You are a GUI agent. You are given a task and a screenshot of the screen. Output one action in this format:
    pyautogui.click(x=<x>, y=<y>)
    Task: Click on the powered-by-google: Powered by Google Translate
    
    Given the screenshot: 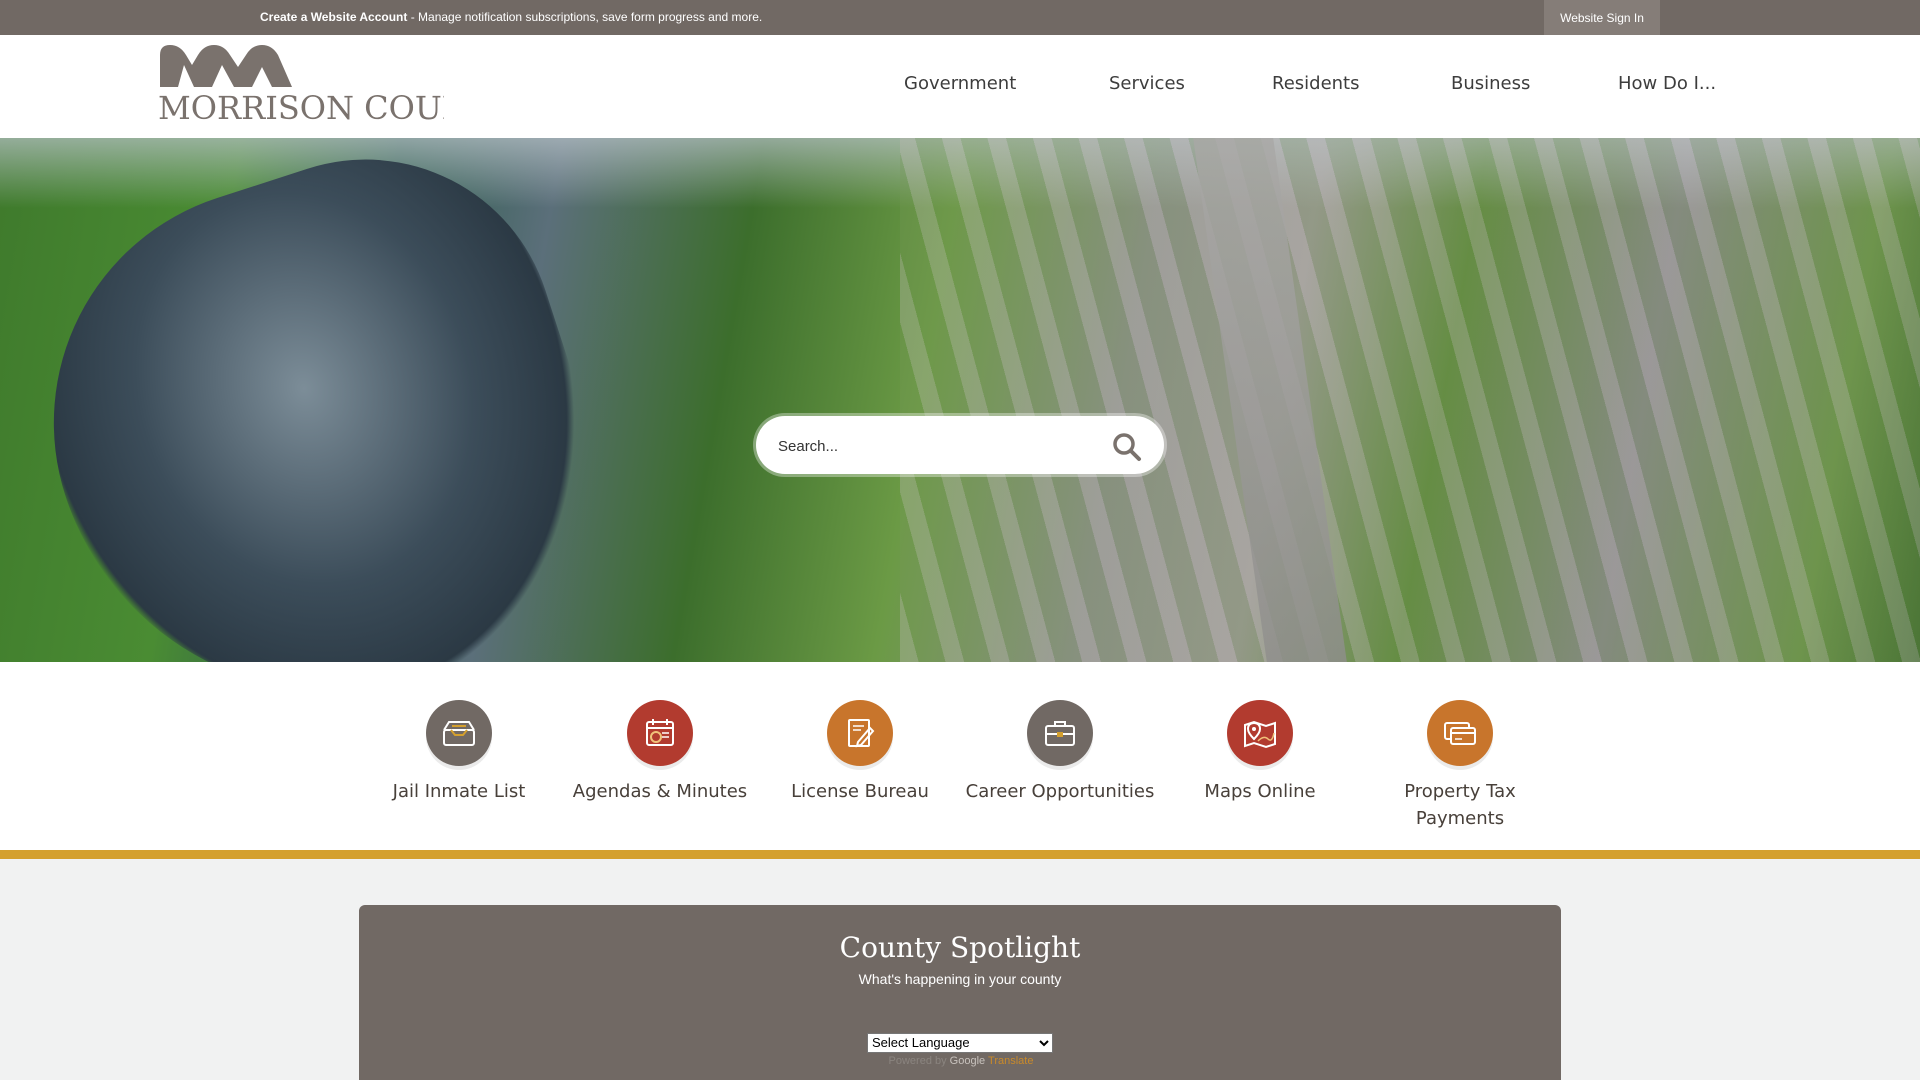 What is the action you would take?
    pyautogui.click(x=961, y=1061)
    